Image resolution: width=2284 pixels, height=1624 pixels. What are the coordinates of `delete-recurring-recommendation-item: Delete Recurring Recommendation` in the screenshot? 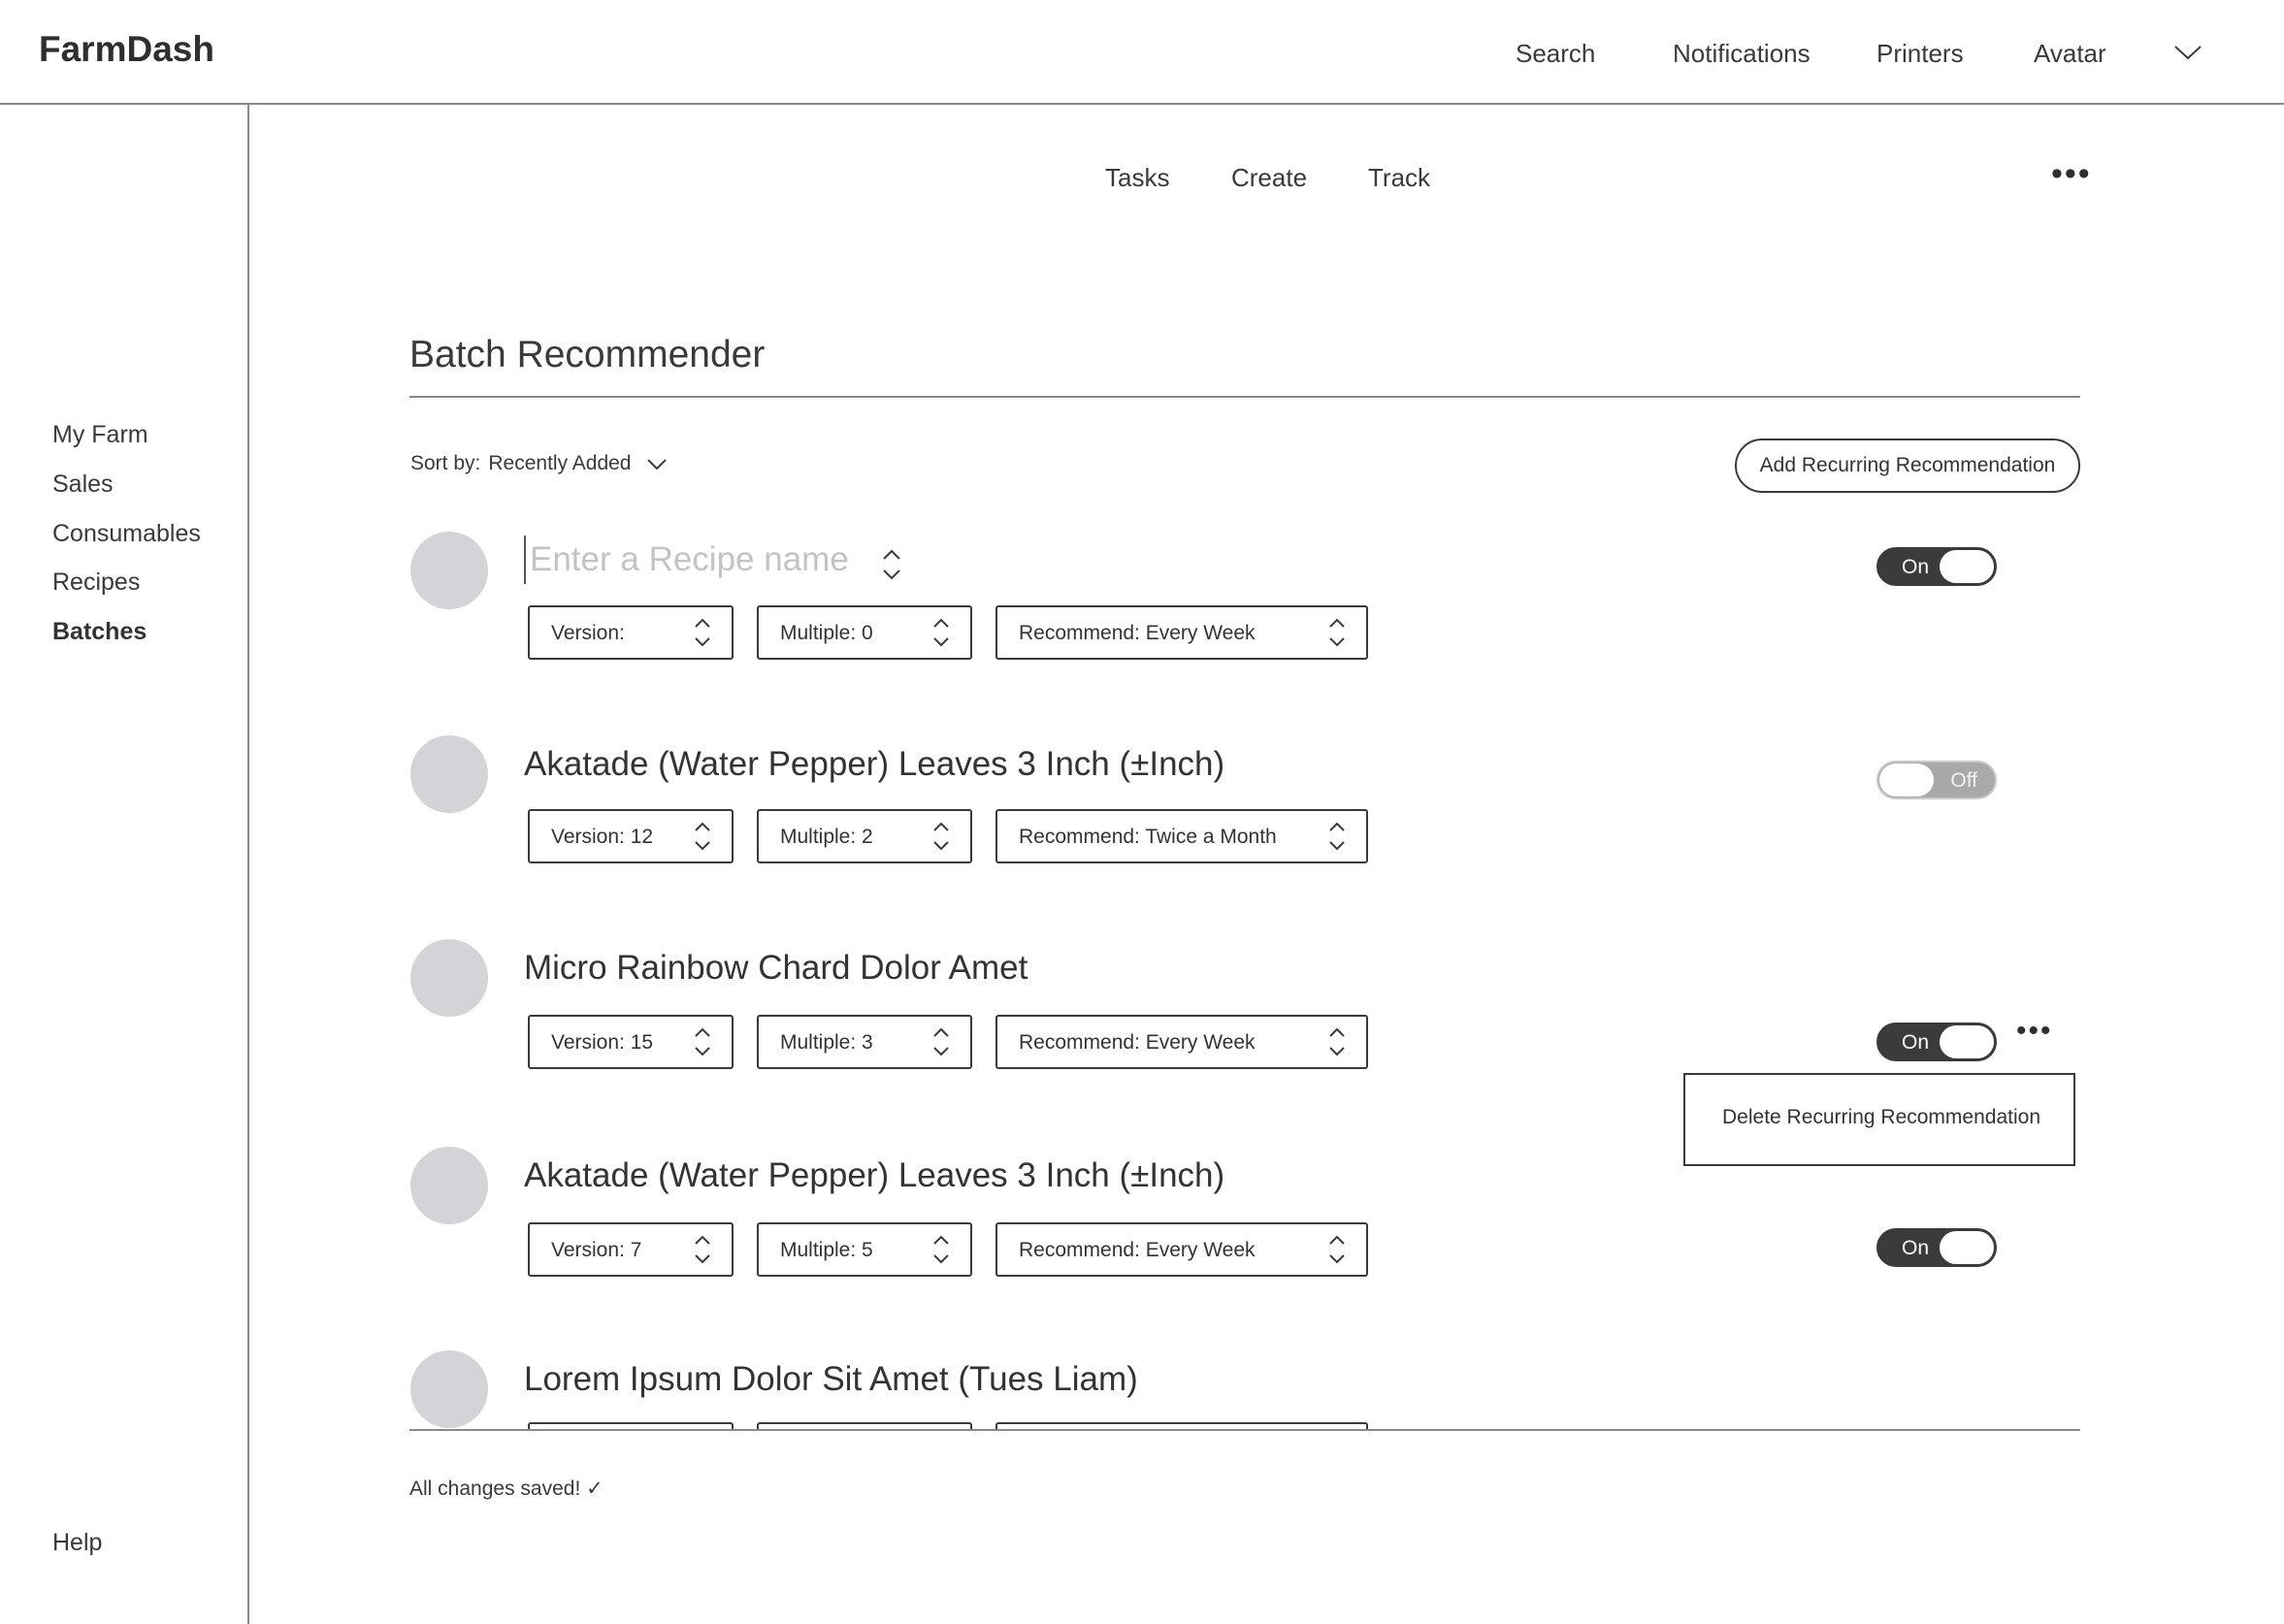 It's located at (1881, 1117).